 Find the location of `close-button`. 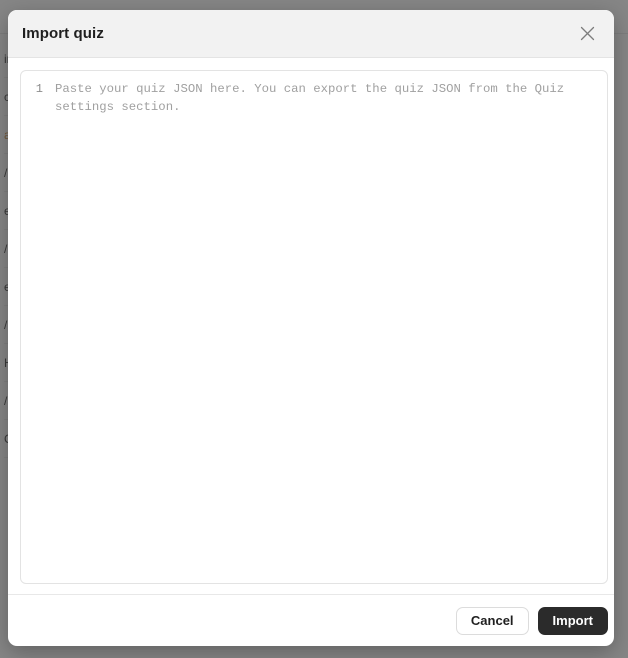

close-button is located at coordinates (587, 34).